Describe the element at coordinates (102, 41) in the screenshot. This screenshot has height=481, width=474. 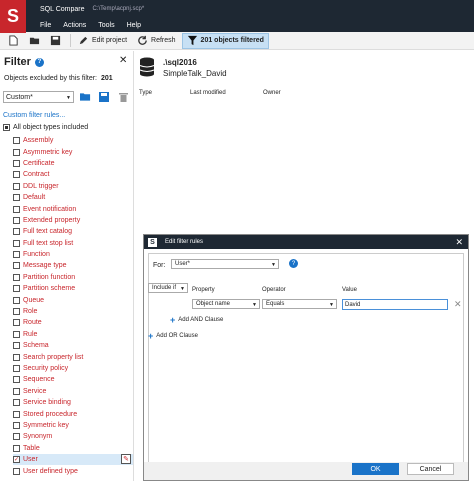
I see `edit-project-button: Edit project` at that location.